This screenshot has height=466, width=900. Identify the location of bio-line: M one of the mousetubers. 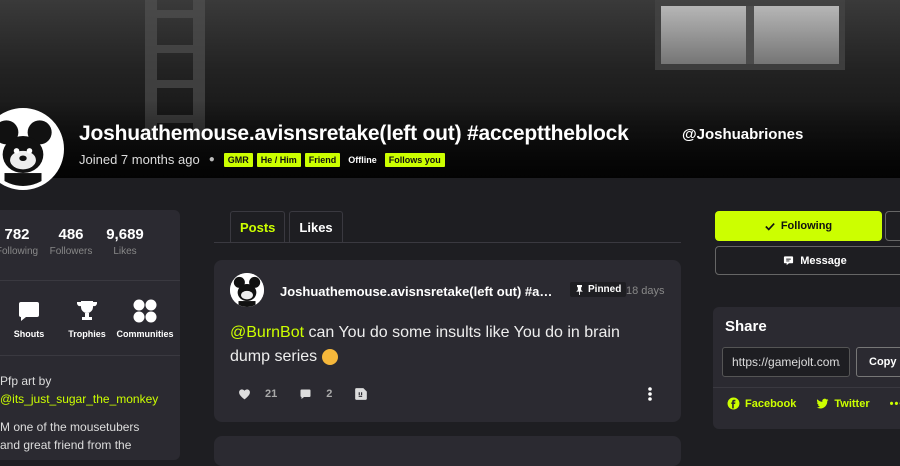
(70, 427).